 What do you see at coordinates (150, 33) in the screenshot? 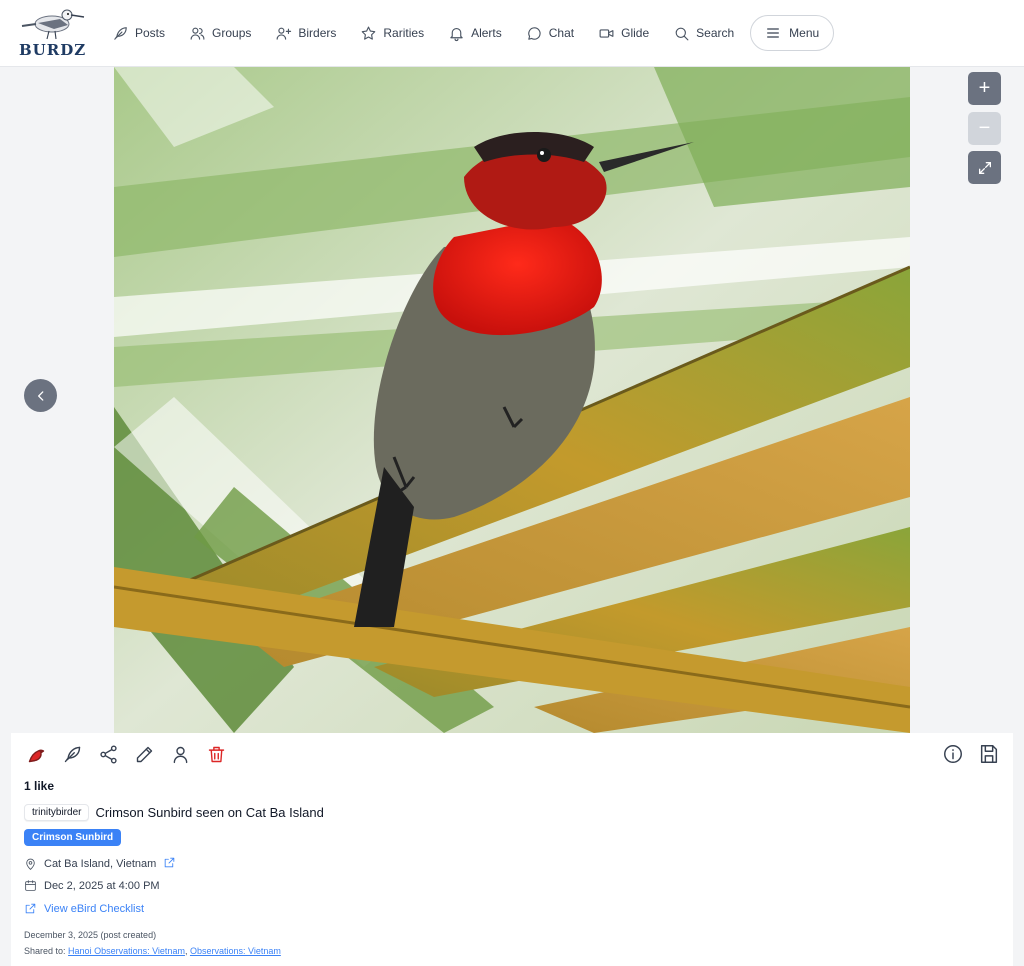
I see `nav-posts-label: Posts` at bounding box center [150, 33].